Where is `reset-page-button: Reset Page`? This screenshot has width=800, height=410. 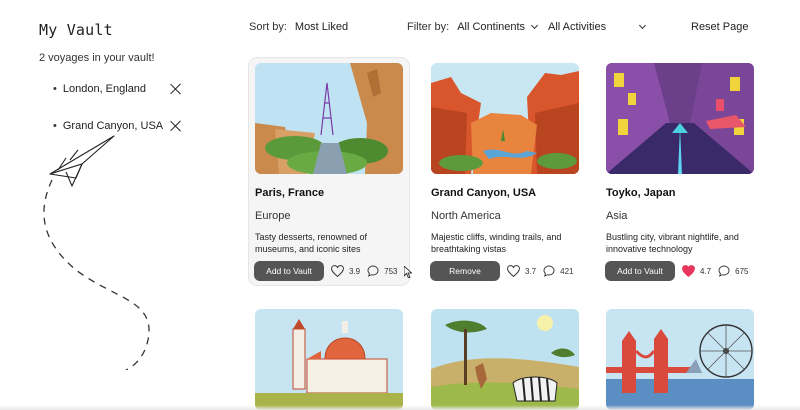 reset-page-button: Reset Page is located at coordinates (719, 27).